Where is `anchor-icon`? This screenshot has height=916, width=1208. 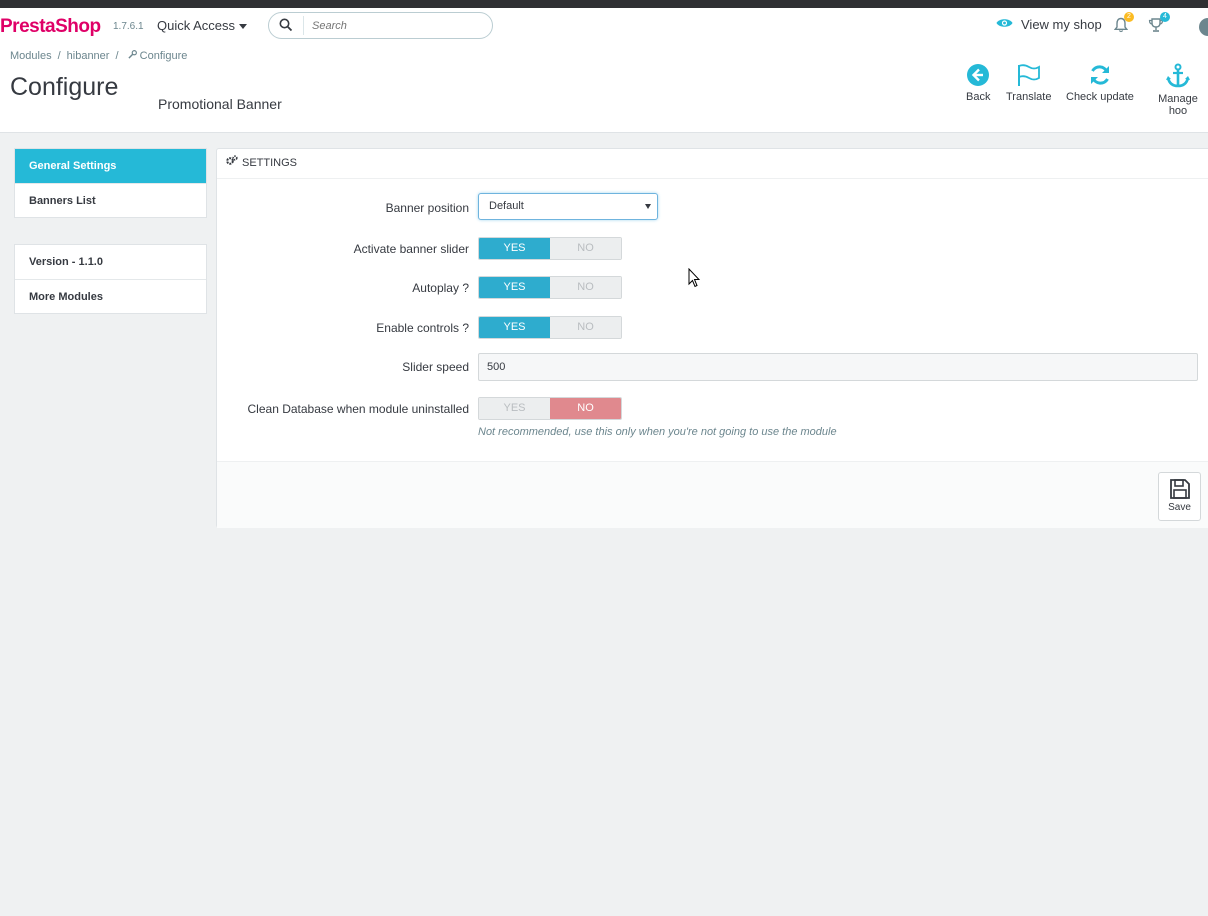
anchor-icon is located at coordinates (1178, 75).